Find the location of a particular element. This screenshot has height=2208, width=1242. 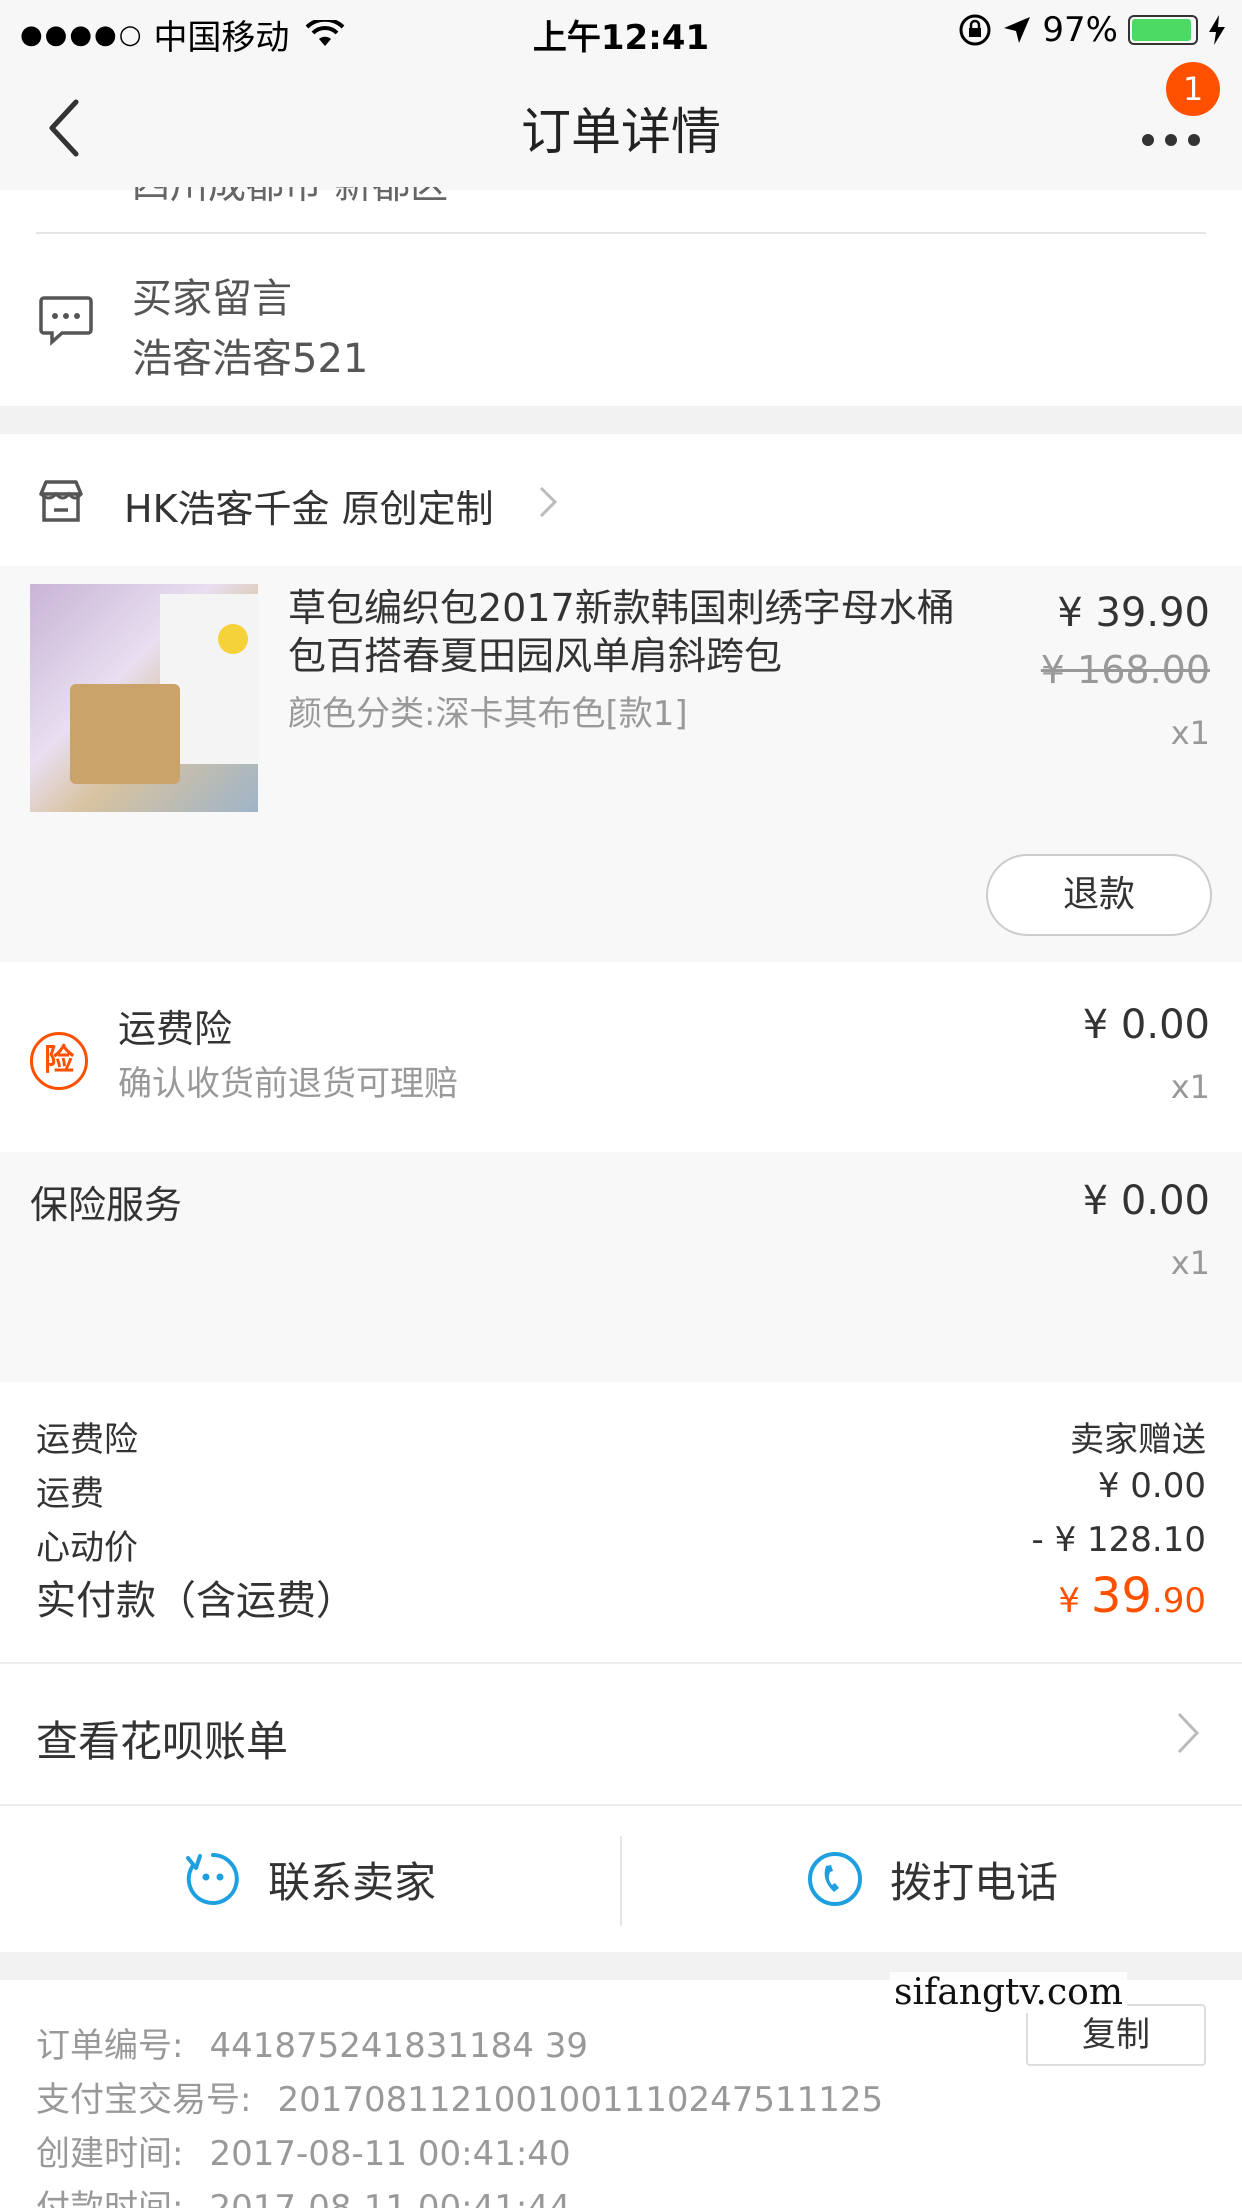

alipay-number-label: 支付宝交易号: is located at coordinates (144, 2100).